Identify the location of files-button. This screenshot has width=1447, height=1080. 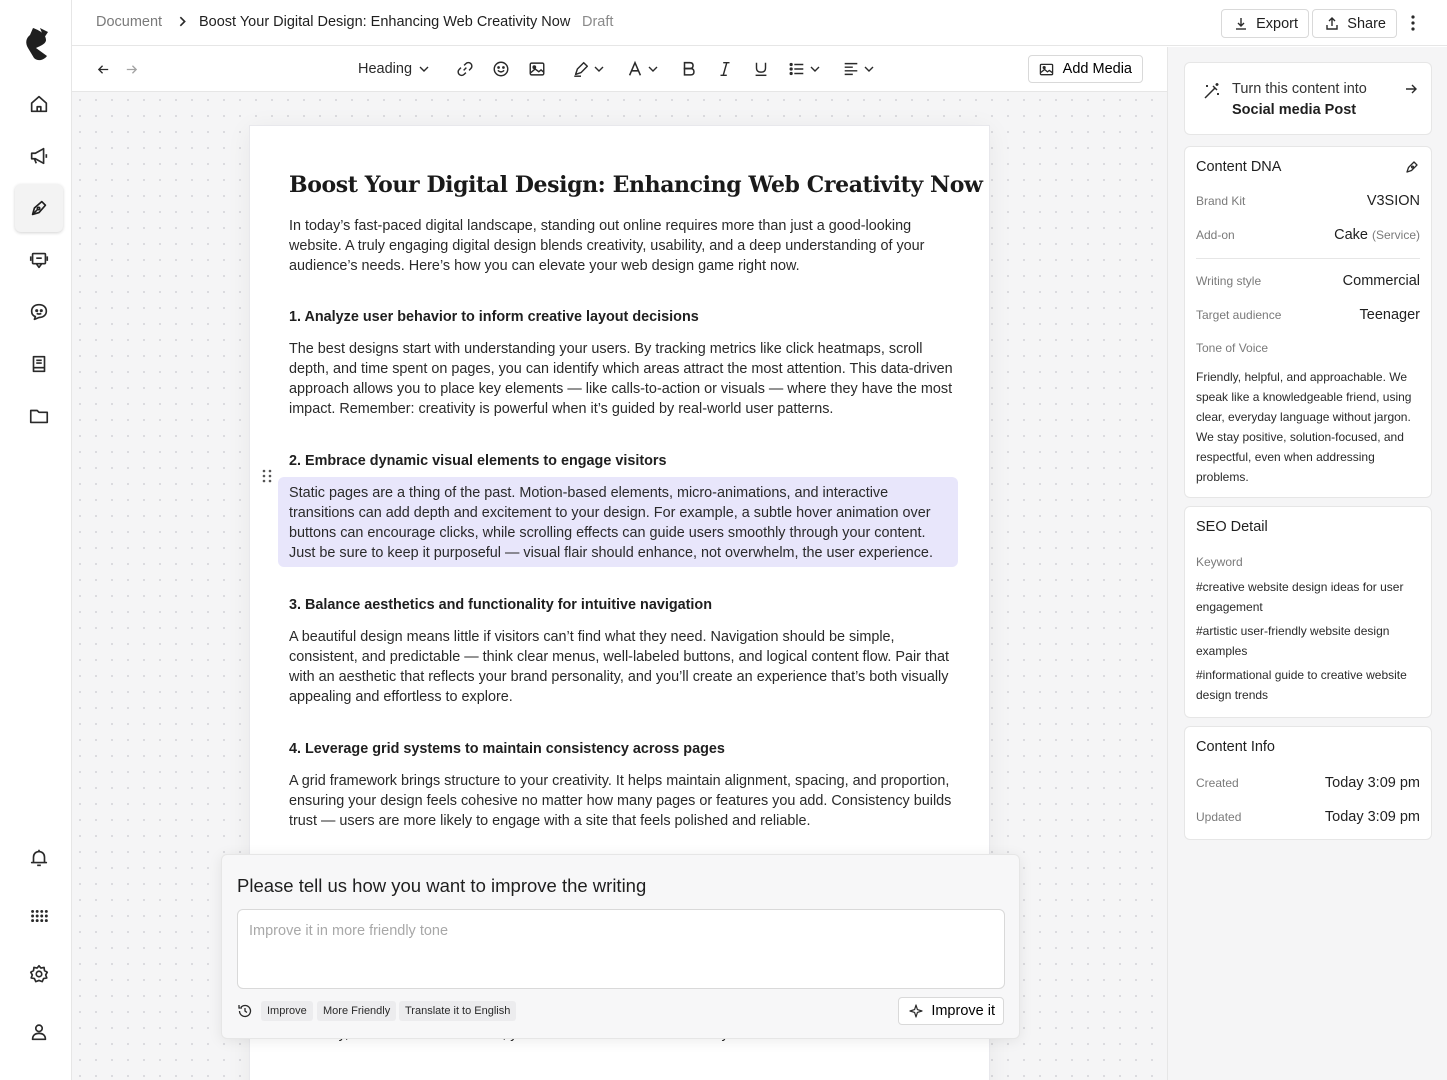
(39, 416).